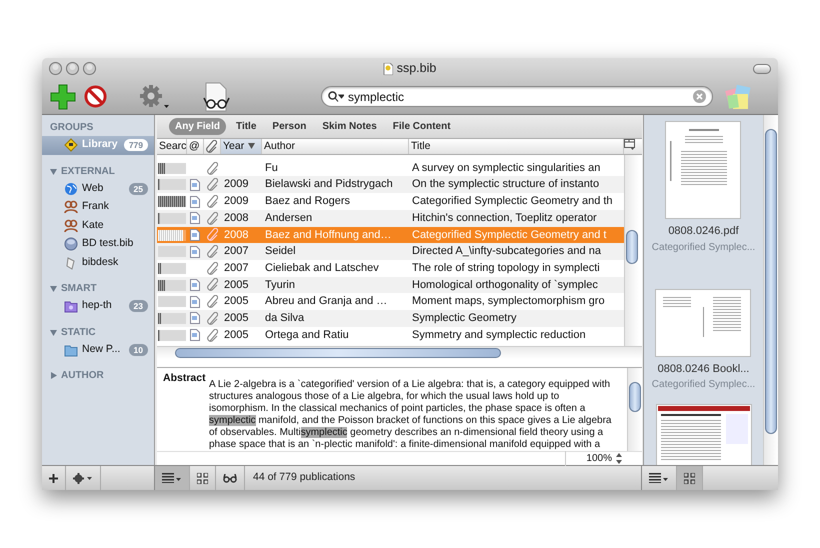 The width and height of the screenshot is (820, 548). Describe the element at coordinates (509, 234) in the screenshot. I see `table-cell: Categorified Symplectic Geometry and t` at that location.